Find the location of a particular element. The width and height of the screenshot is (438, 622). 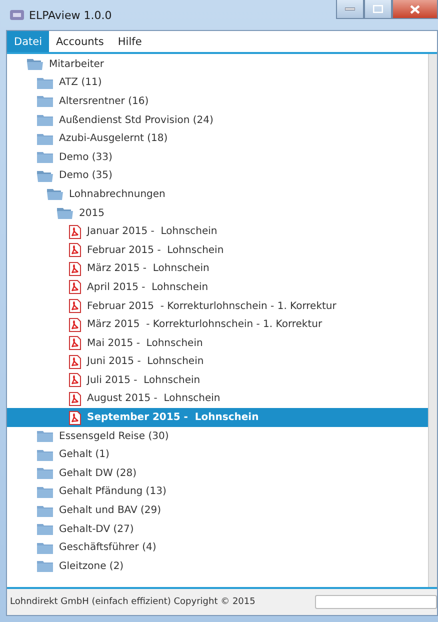

menu-item: Accounts is located at coordinates (80, 41).